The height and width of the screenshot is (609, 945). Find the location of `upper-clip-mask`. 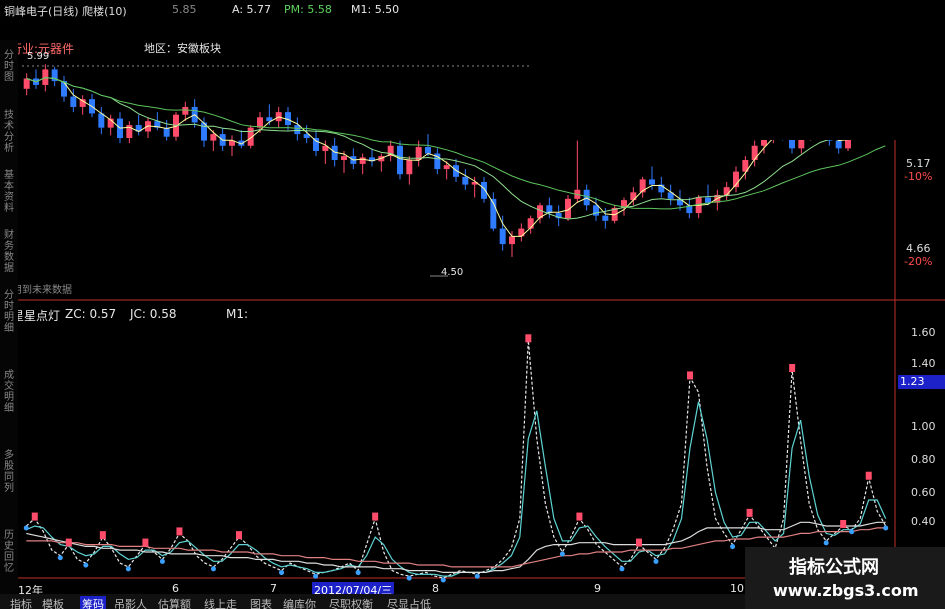

upper-clip-mask is located at coordinates (726, 90).